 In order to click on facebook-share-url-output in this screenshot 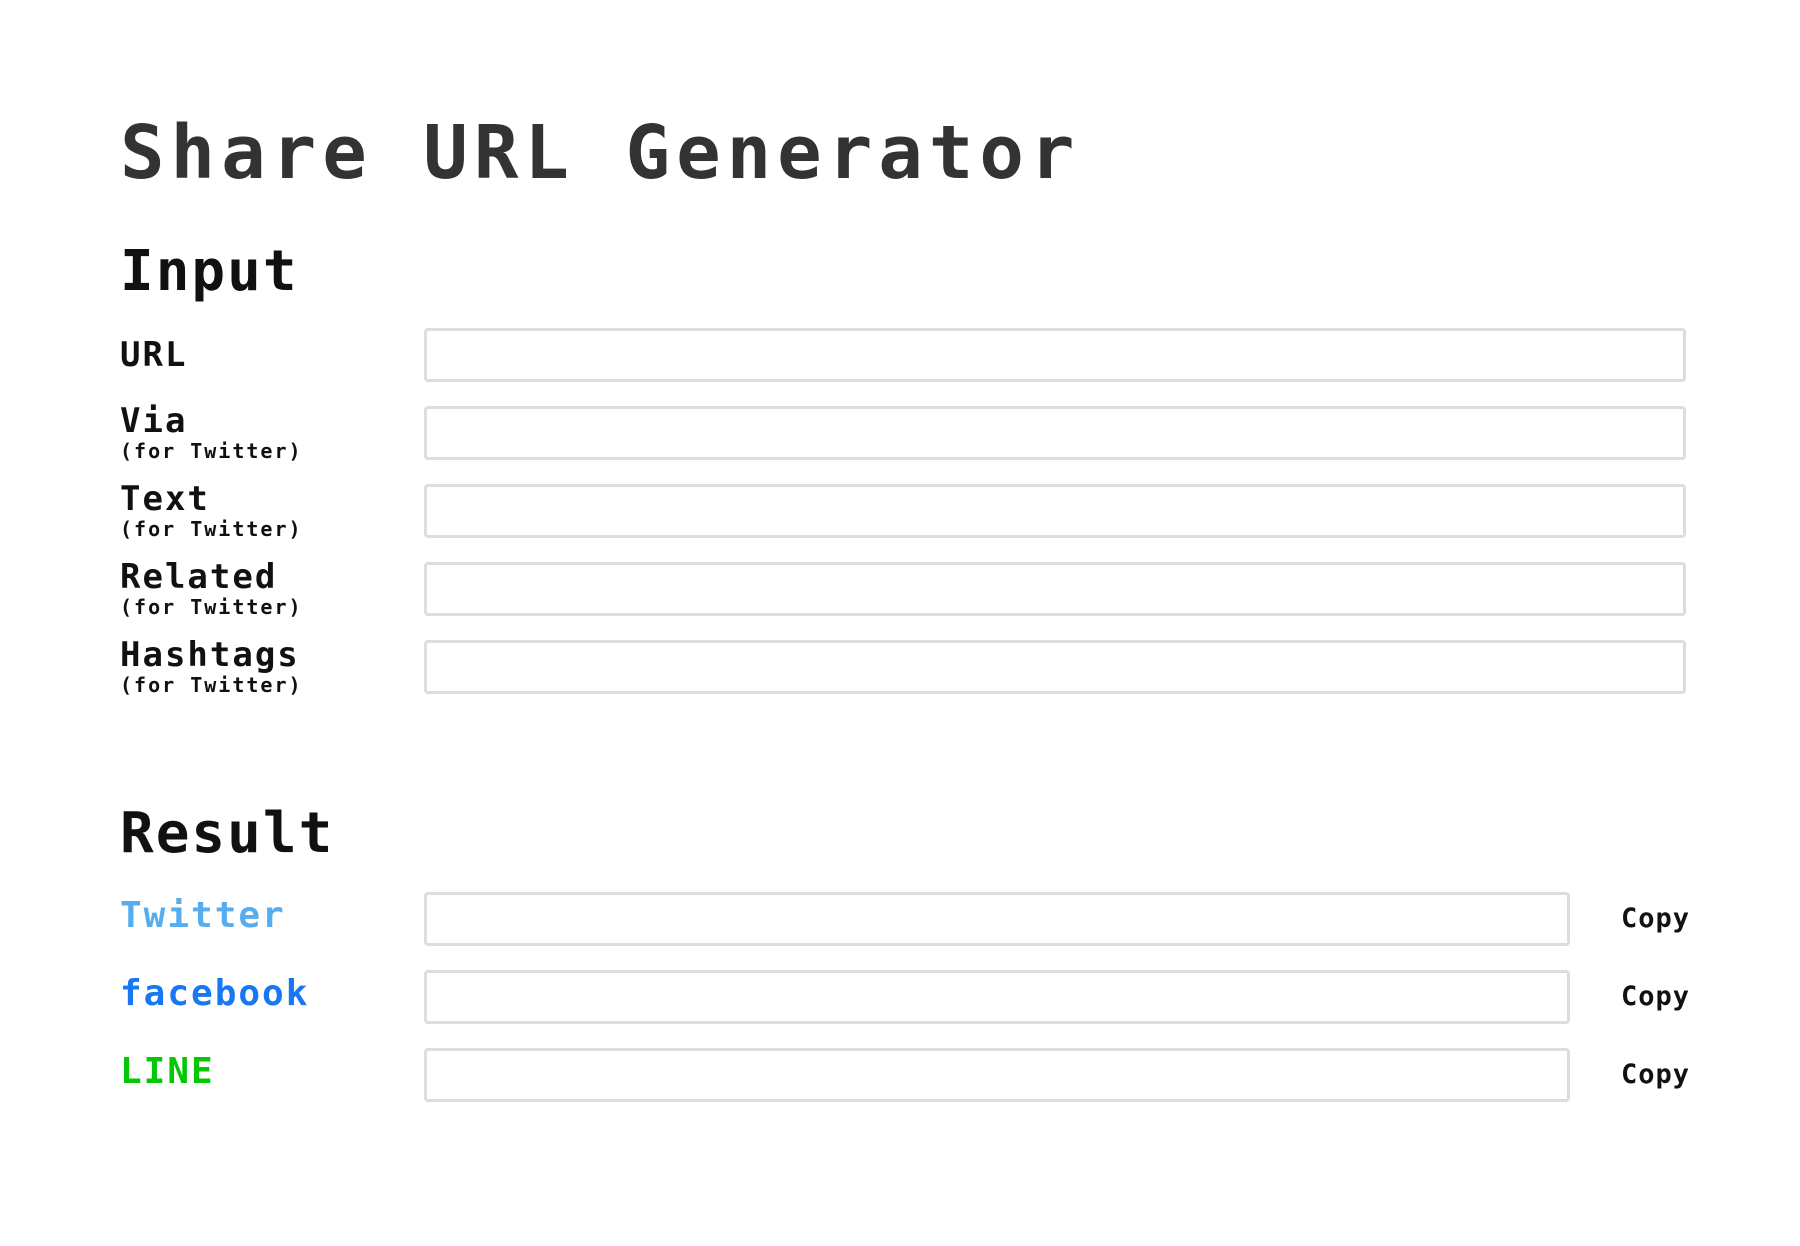, I will do `click(997, 997)`.